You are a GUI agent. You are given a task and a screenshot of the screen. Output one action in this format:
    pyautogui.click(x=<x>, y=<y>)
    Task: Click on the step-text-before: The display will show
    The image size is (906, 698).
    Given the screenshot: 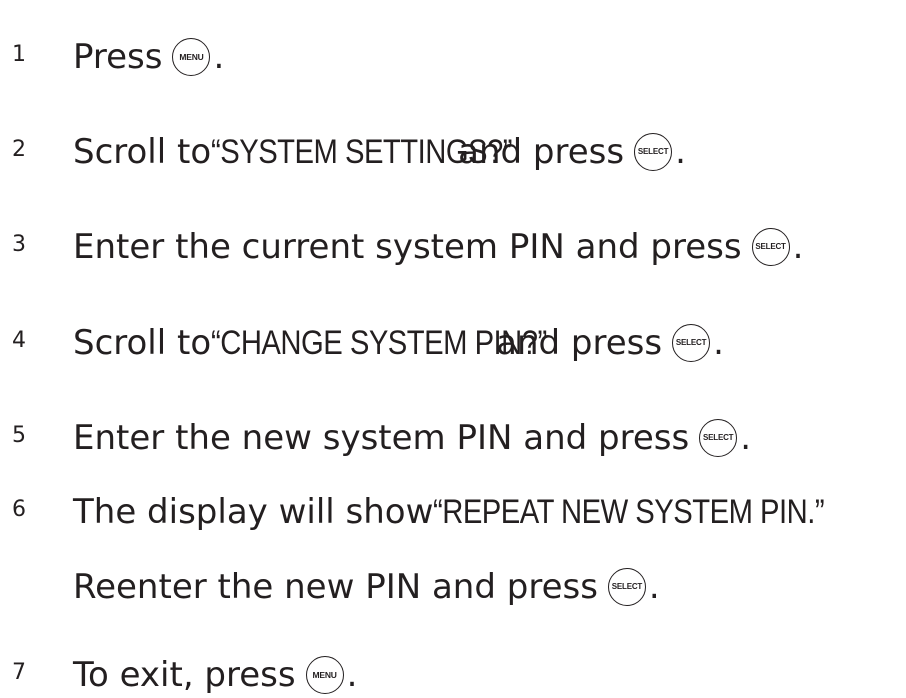 What is the action you would take?
    pyautogui.click(x=253, y=512)
    